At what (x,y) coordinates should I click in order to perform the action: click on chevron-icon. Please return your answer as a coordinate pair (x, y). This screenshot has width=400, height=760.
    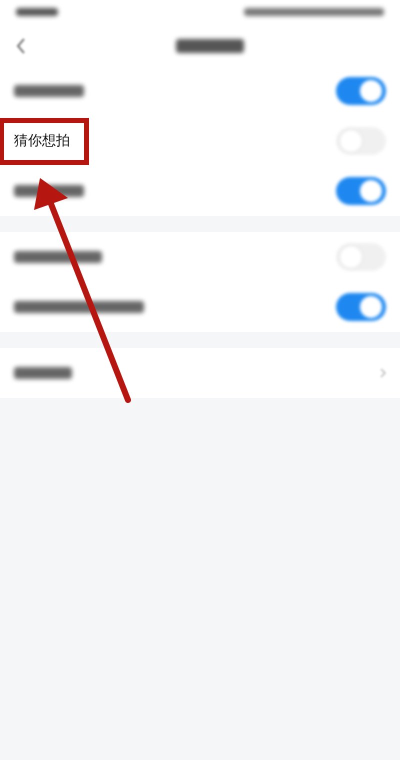
    Looking at the image, I should click on (383, 373).